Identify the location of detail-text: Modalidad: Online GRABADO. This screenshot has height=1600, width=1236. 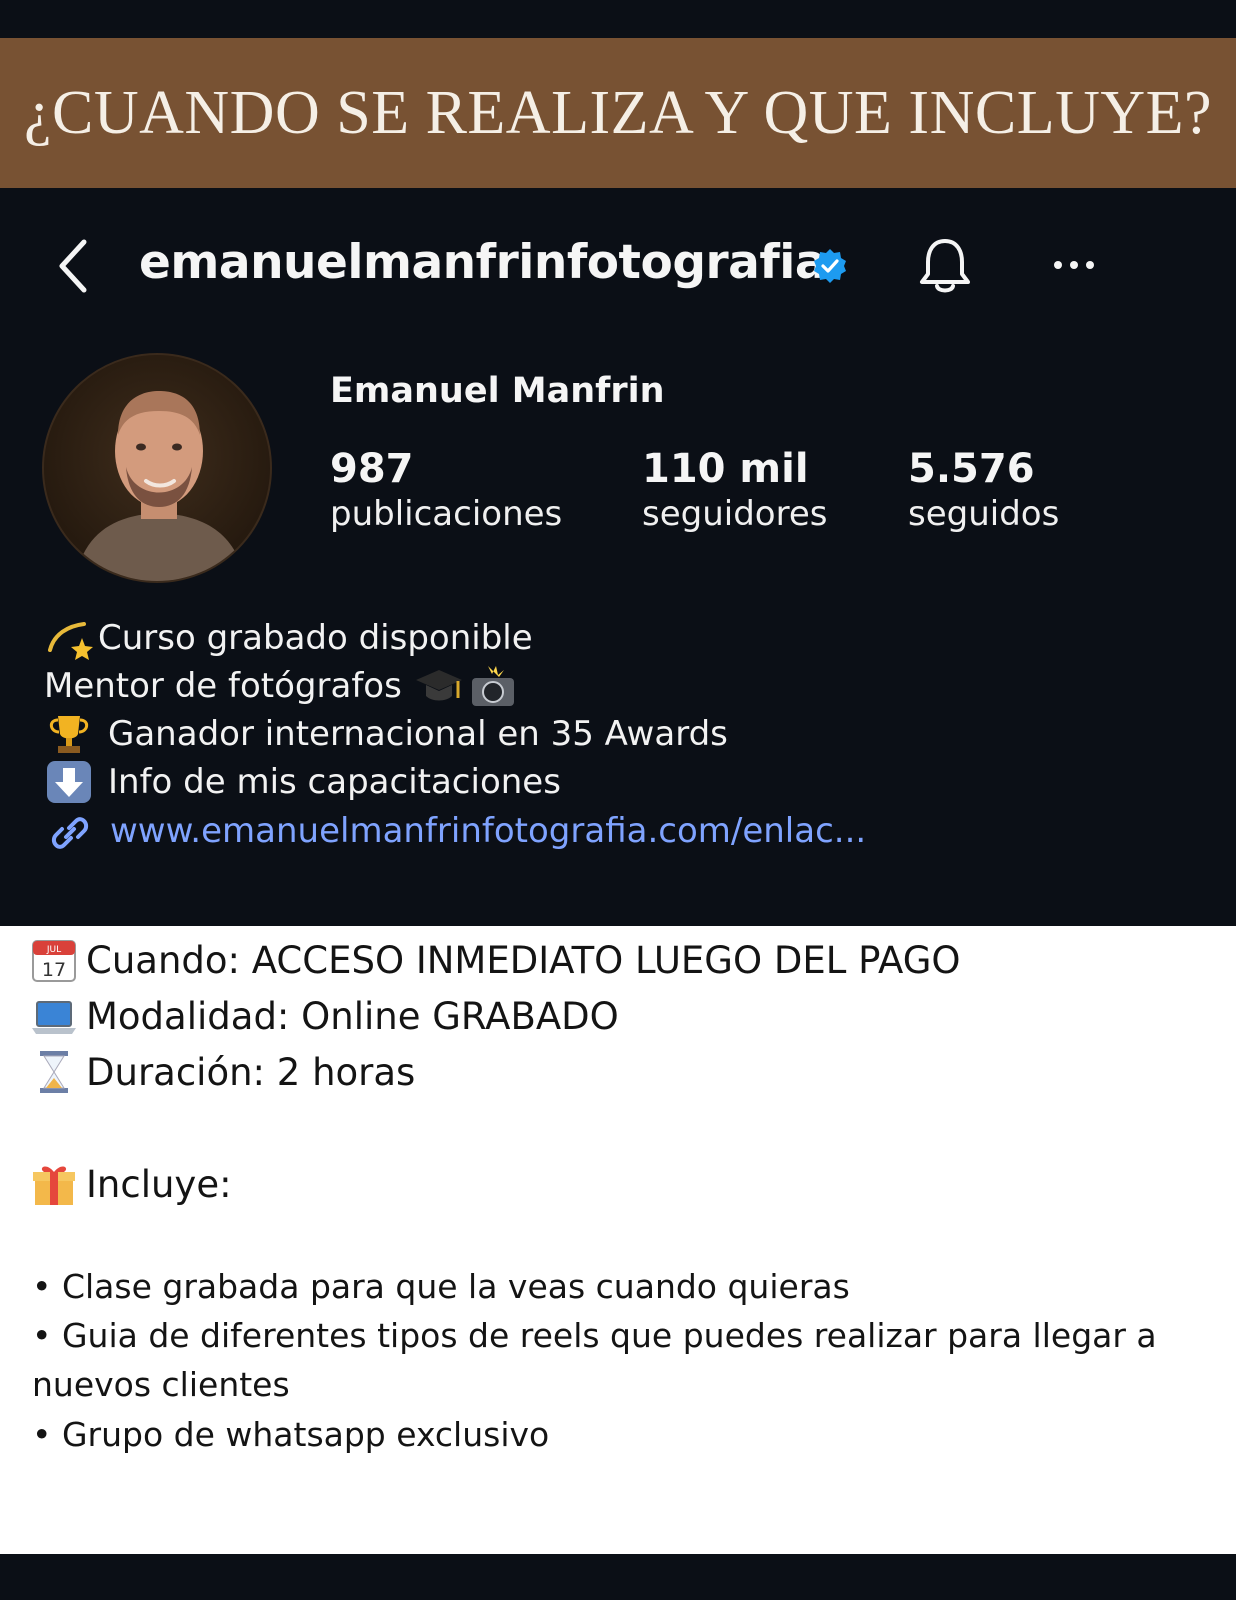
(352, 1016).